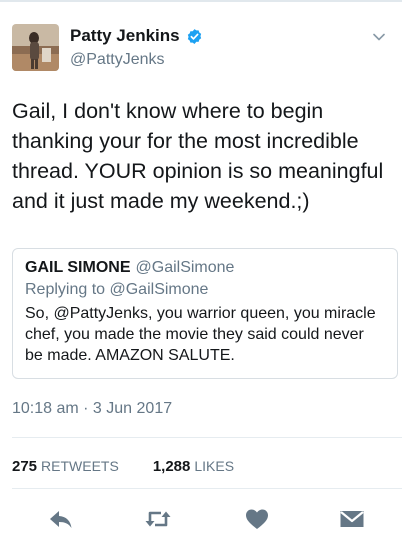 This screenshot has width=402, height=540. What do you see at coordinates (214, 466) in the screenshot?
I see `likes-label: LIKES` at bounding box center [214, 466].